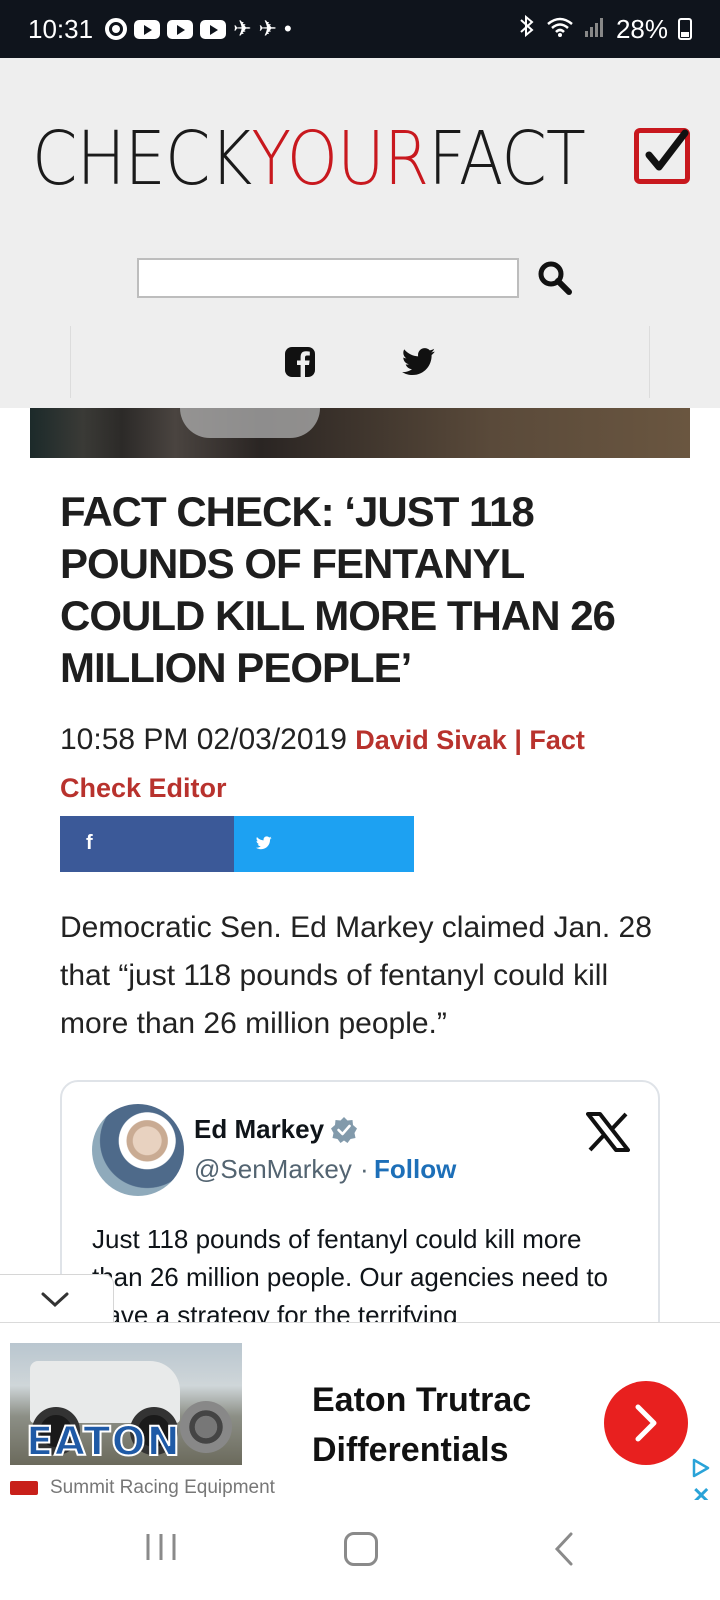 The image size is (720, 1600). What do you see at coordinates (198, 29) in the screenshot?
I see `notification-icons: ✈ ✈ •` at bounding box center [198, 29].